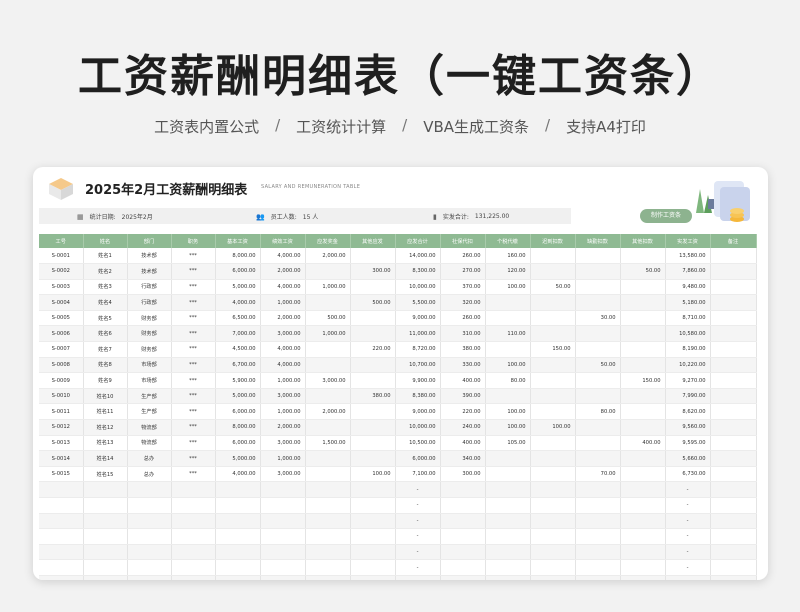 Image resolution: width=800 pixels, height=612 pixels. Describe the element at coordinates (61, 256) in the screenshot. I see `table-cell: S-0001` at that location.